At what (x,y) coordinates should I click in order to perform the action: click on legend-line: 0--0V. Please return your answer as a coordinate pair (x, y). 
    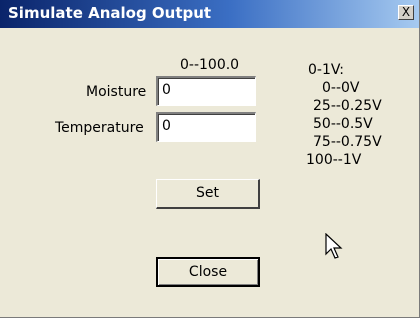
    Looking at the image, I should click on (341, 88).